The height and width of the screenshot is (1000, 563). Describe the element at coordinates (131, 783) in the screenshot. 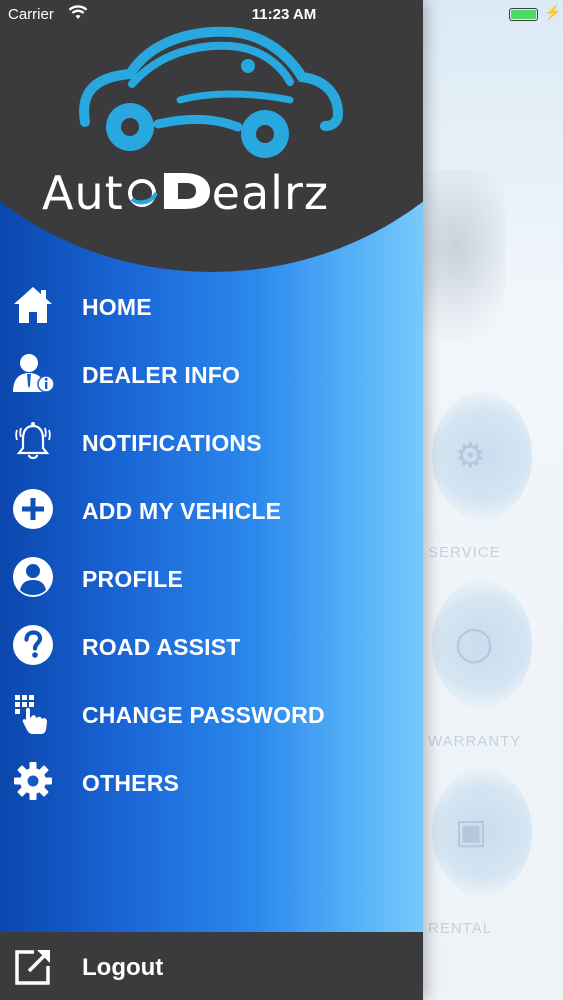

I see `menu-label-others: OTHERS` at that location.